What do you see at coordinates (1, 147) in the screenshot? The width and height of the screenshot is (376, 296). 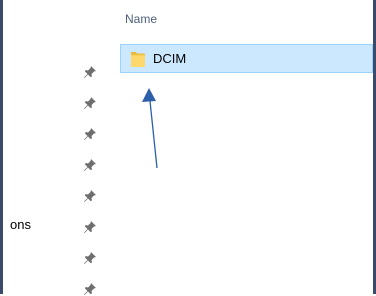 I see `window-border-left` at bounding box center [1, 147].